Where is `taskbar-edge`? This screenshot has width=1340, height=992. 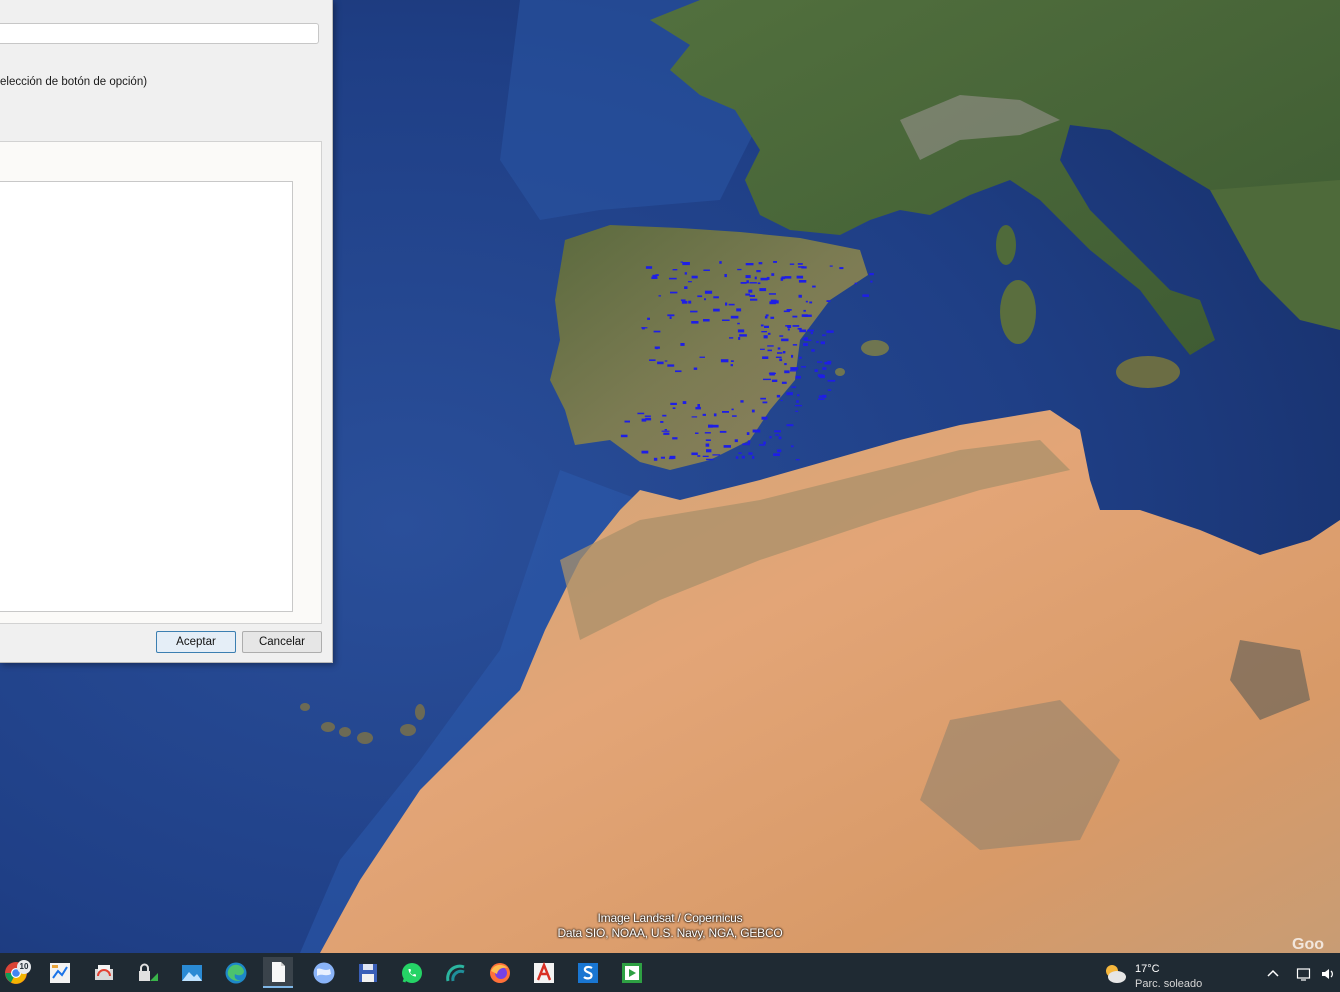 taskbar-edge is located at coordinates (236, 972).